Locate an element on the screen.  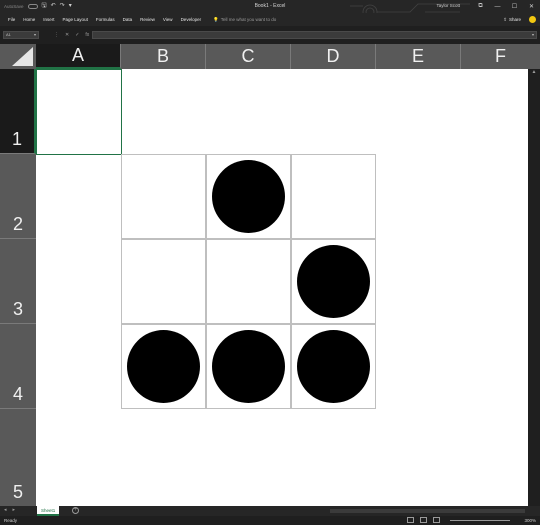
zoom-slider is located at coordinates (480, 520).